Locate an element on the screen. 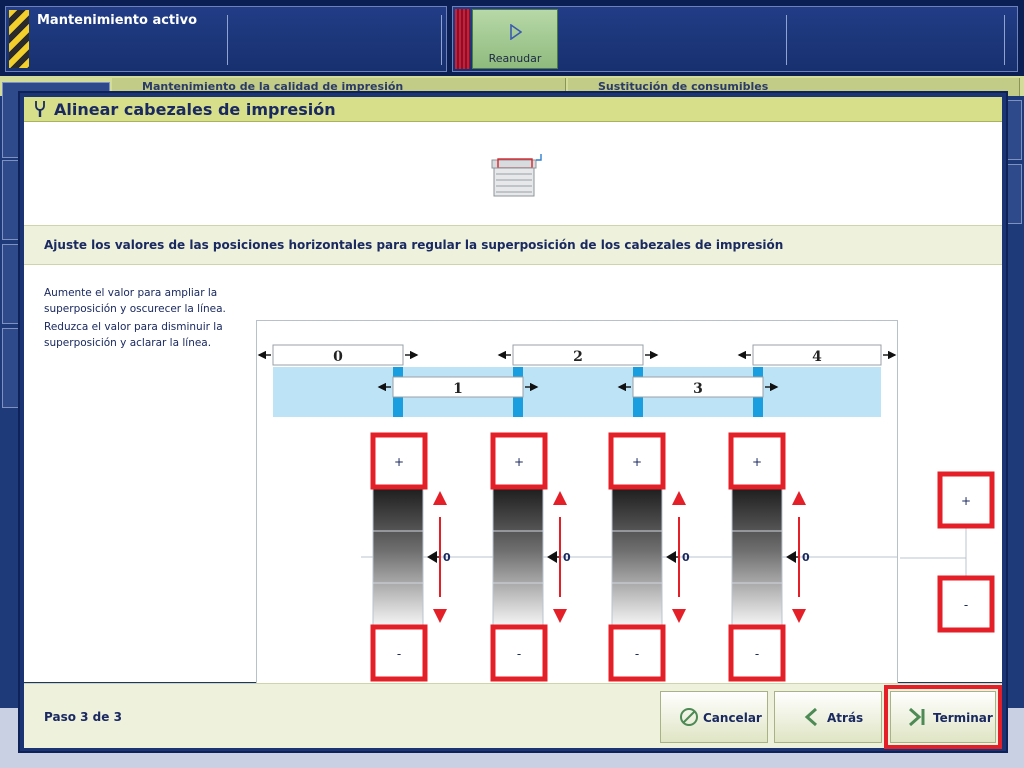 This screenshot has width=1024, height=768. printhead-2: 2 is located at coordinates (578, 355).